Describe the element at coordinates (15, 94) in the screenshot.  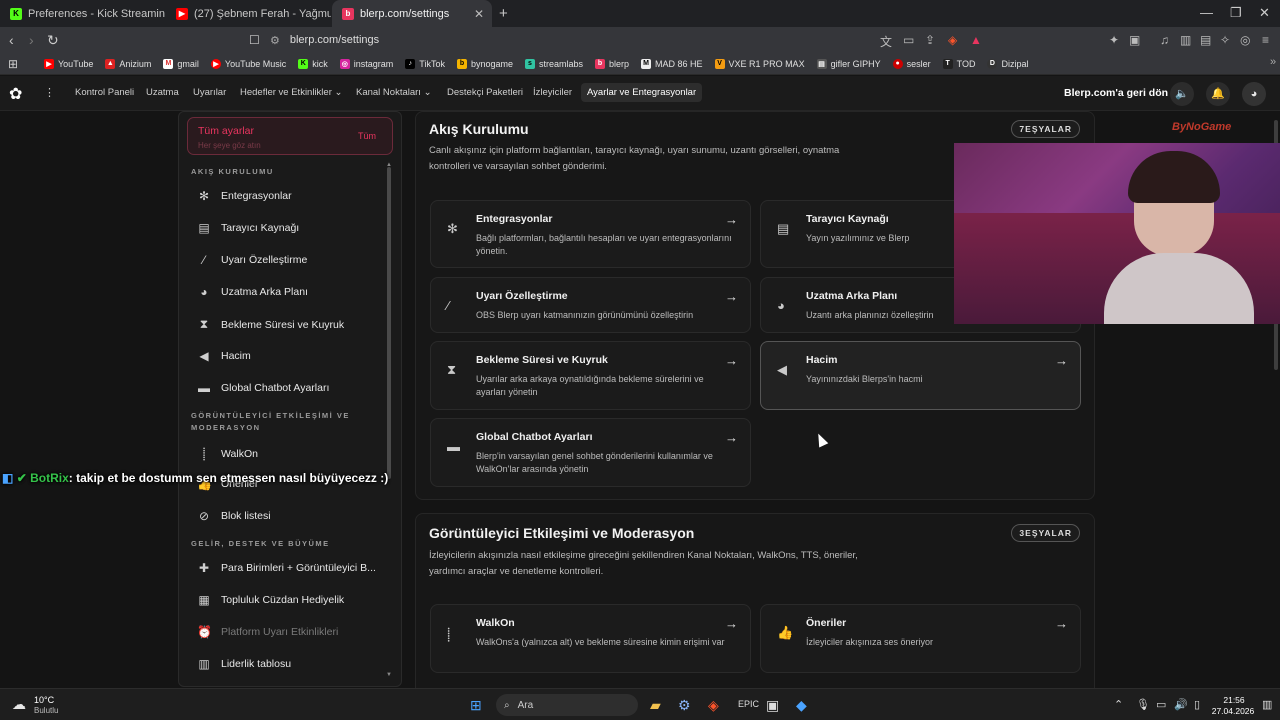
I see `blerp-logo-icon: ✿` at that location.